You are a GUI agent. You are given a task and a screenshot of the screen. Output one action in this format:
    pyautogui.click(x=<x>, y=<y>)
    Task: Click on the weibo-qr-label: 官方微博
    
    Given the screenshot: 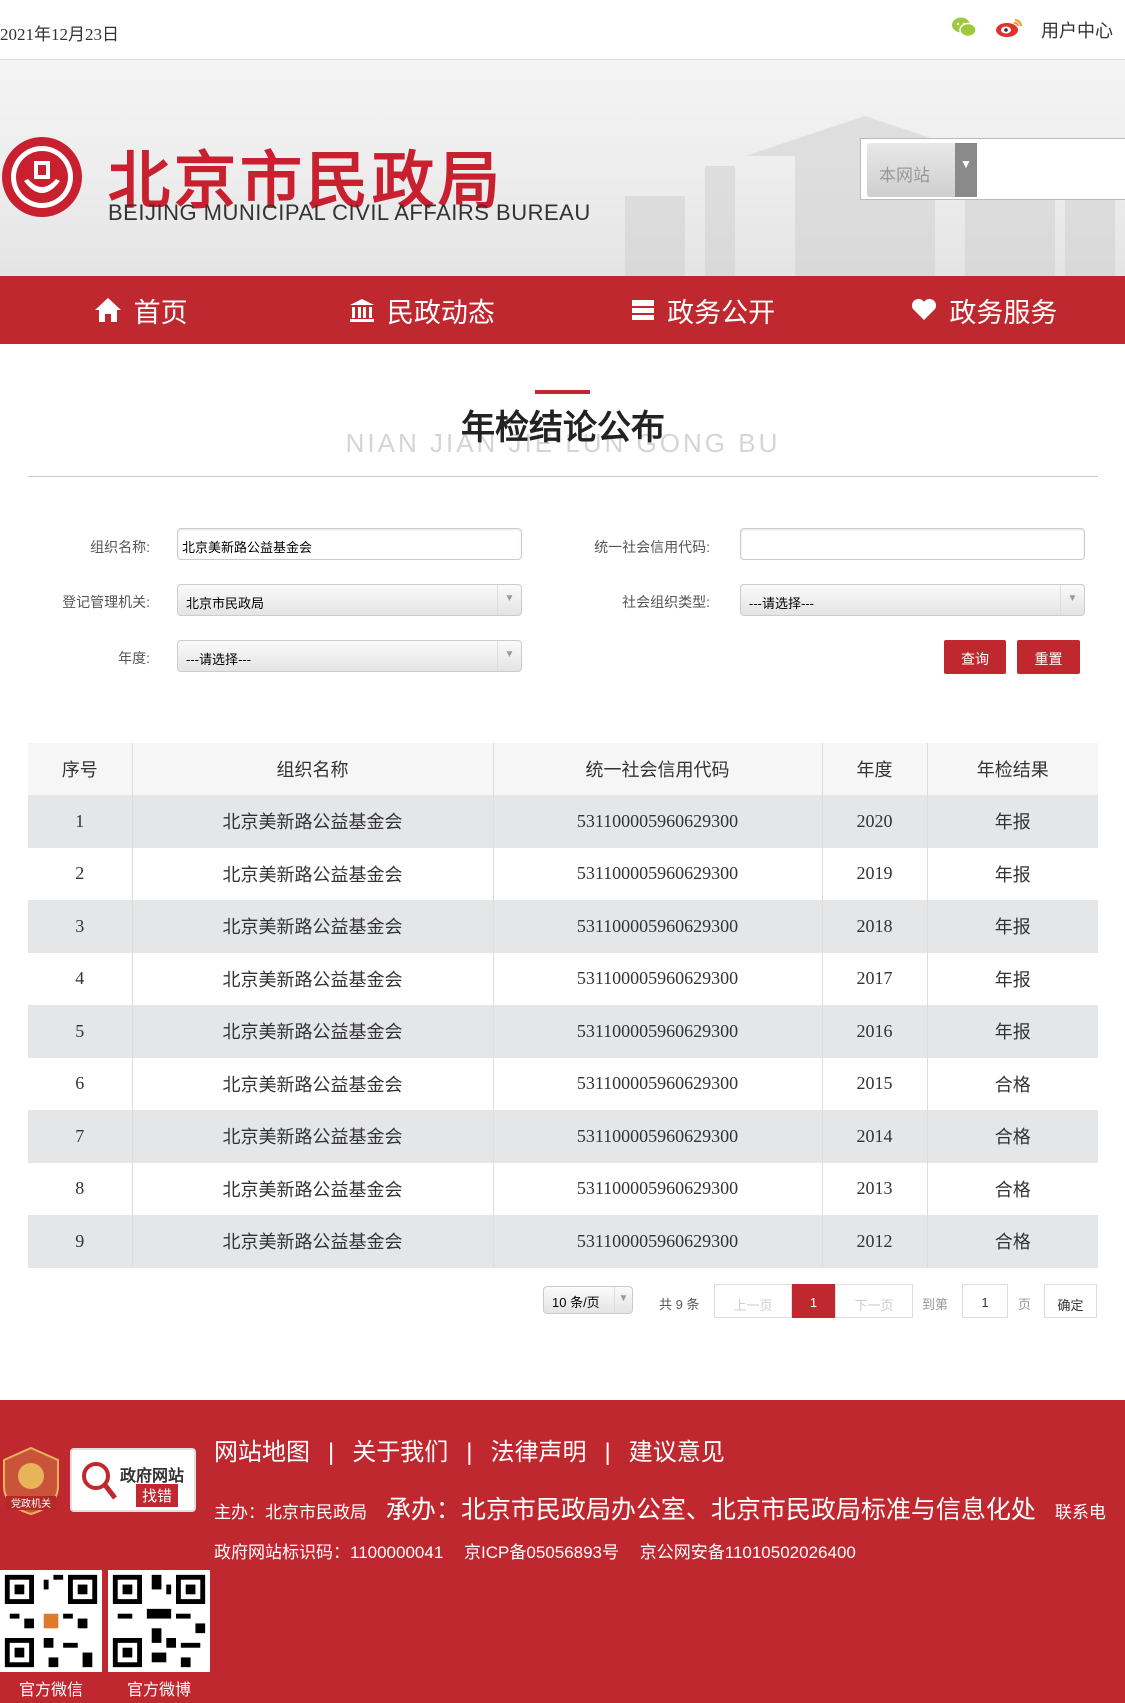 What is the action you would take?
    pyautogui.click(x=158, y=1690)
    